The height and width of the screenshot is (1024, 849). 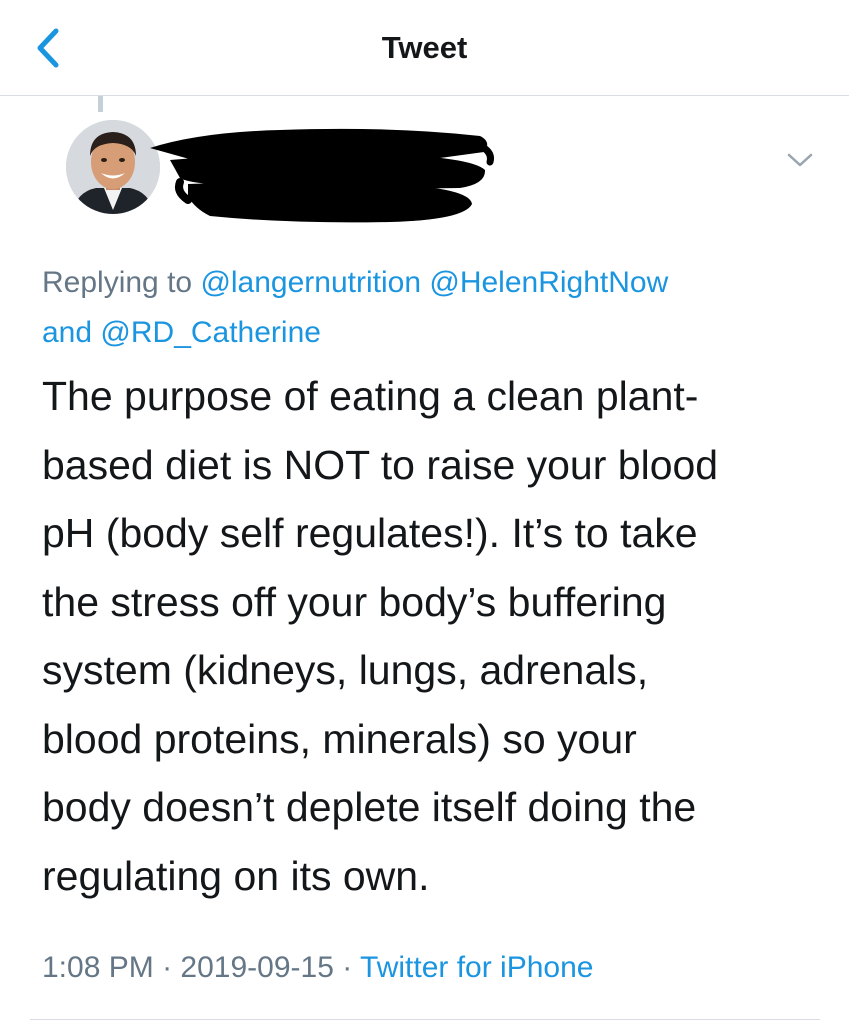 What do you see at coordinates (370, 396) in the screenshot?
I see `tweet-text-line: The purpose of eating a clean plant-` at bounding box center [370, 396].